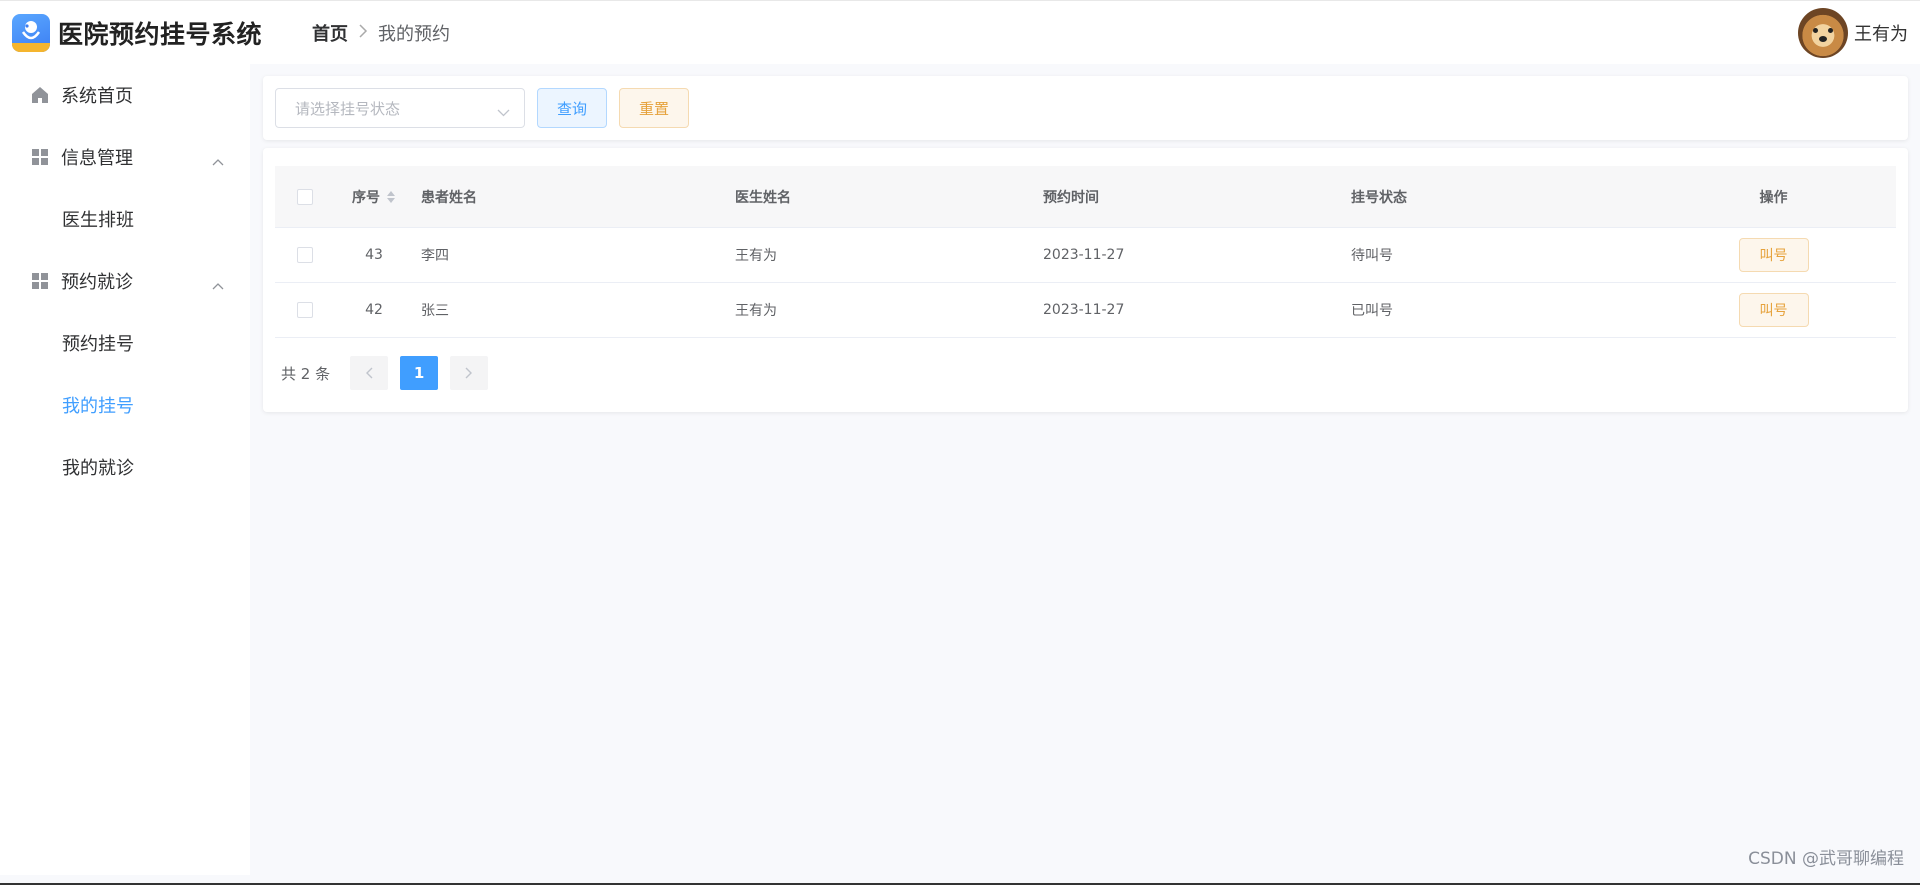 Image resolution: width=1920 pixels, height=885 pixels. What do you see at coordinates (125, 343) in the screenshot?
I see `sidebar-item-book-appointment: 预约挂号` at bounding box center [125, 343].